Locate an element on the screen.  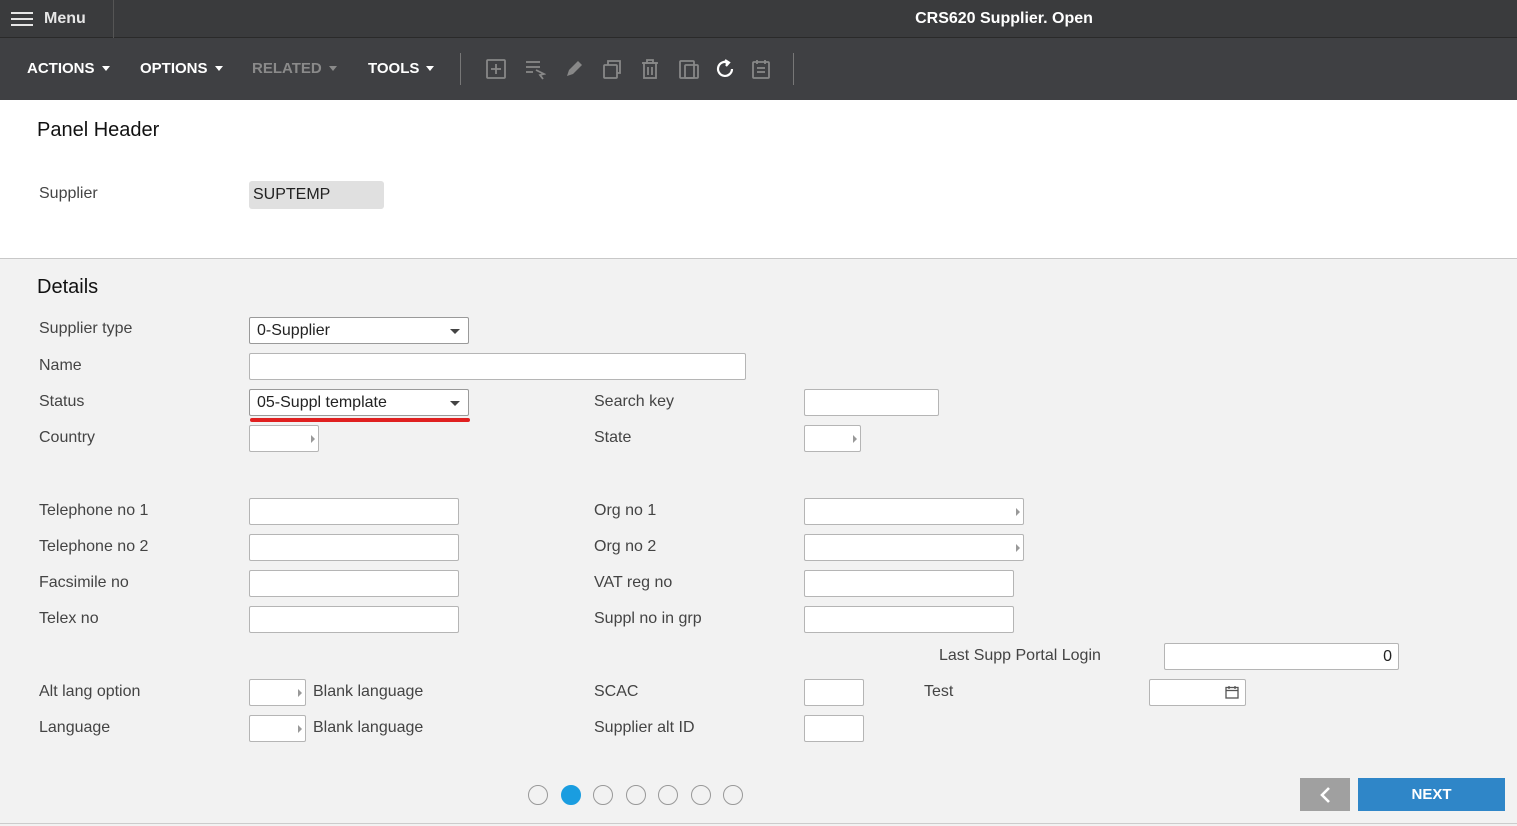
telephone-2-input is located at coordinates (354, 547).